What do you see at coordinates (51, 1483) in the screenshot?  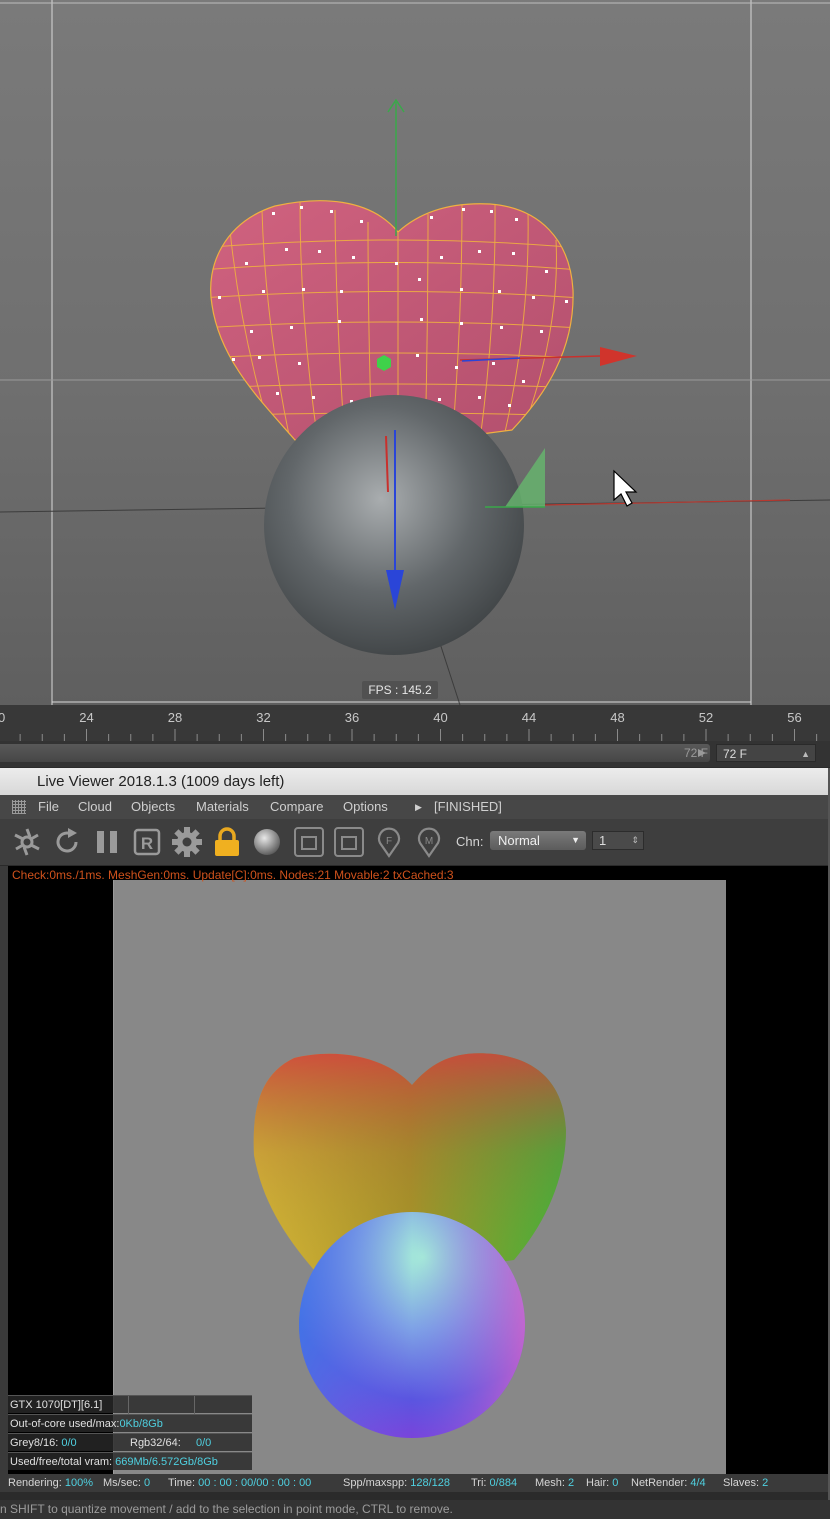 I see `status-rendering: Rendering: 100%` at bounding box center [51, 1483].